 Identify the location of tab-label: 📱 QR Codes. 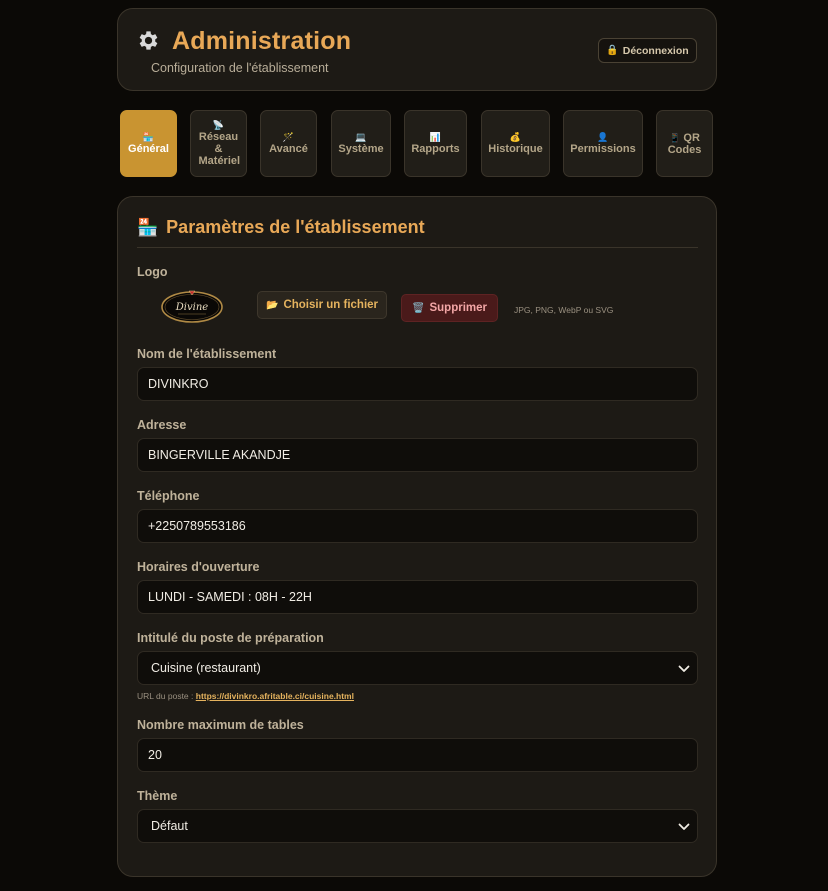
(684, 143).